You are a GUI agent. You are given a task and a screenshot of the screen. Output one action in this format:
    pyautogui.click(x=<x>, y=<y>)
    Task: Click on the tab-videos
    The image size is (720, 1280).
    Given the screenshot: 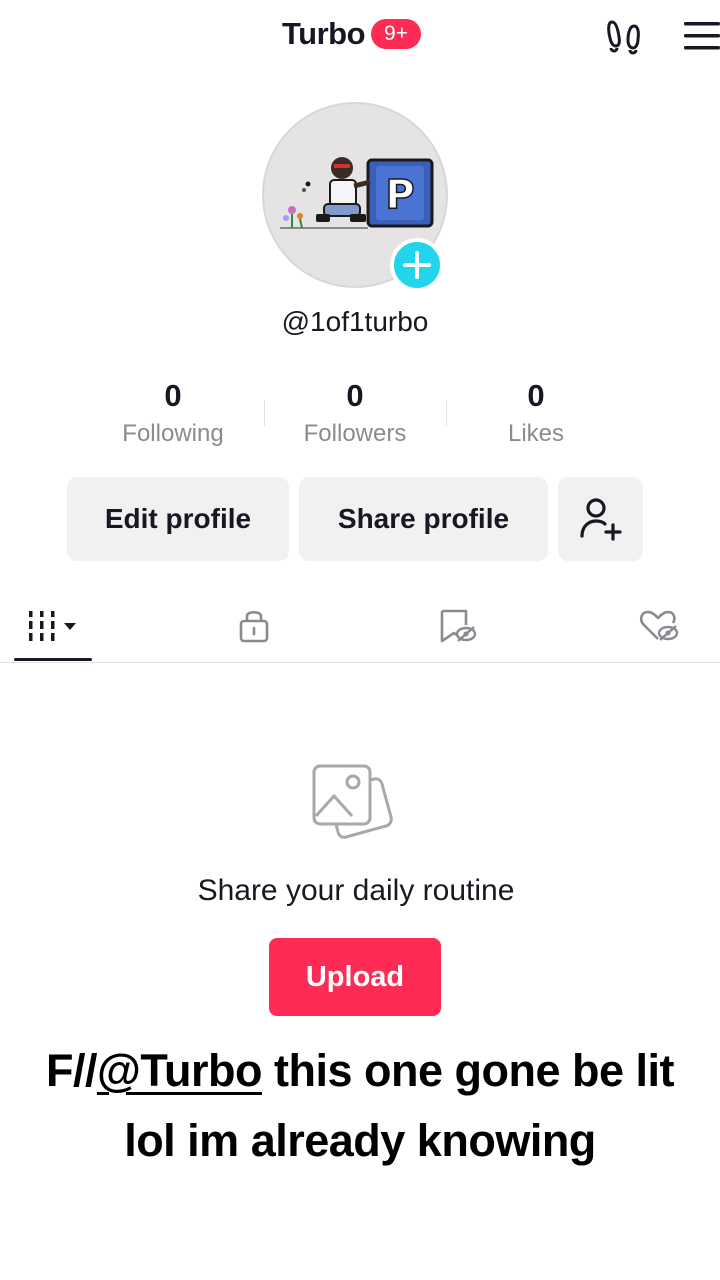 What is the action you would take?
    pyautogui.click(x=53, y=625)
    